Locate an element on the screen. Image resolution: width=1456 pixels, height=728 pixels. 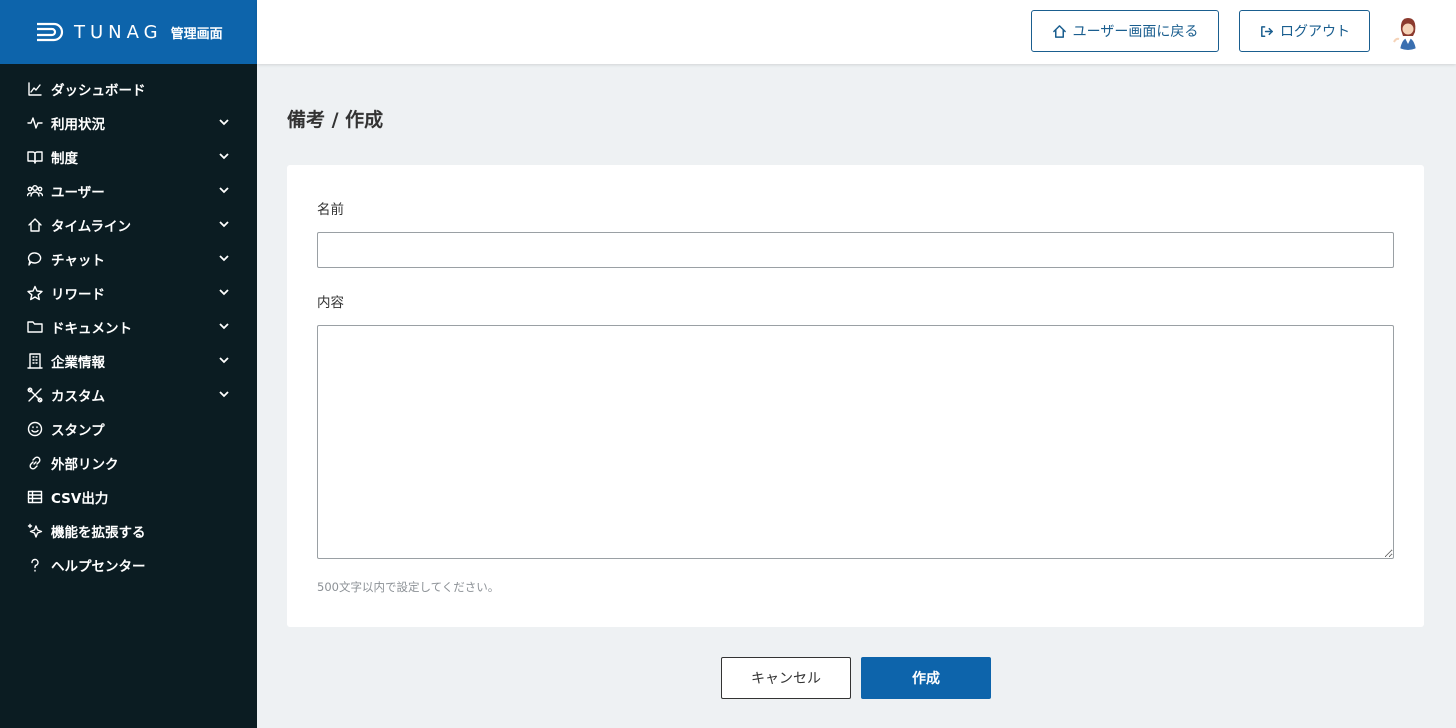
sidebar-item-usage: 利用状況 is located at coordinates (128, 123).